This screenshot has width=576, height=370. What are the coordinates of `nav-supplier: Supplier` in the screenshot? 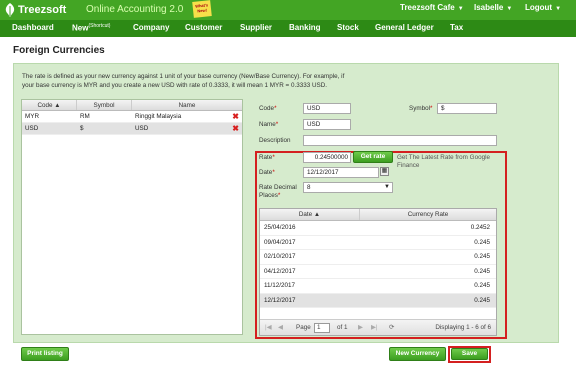 It's located at (256, 27).